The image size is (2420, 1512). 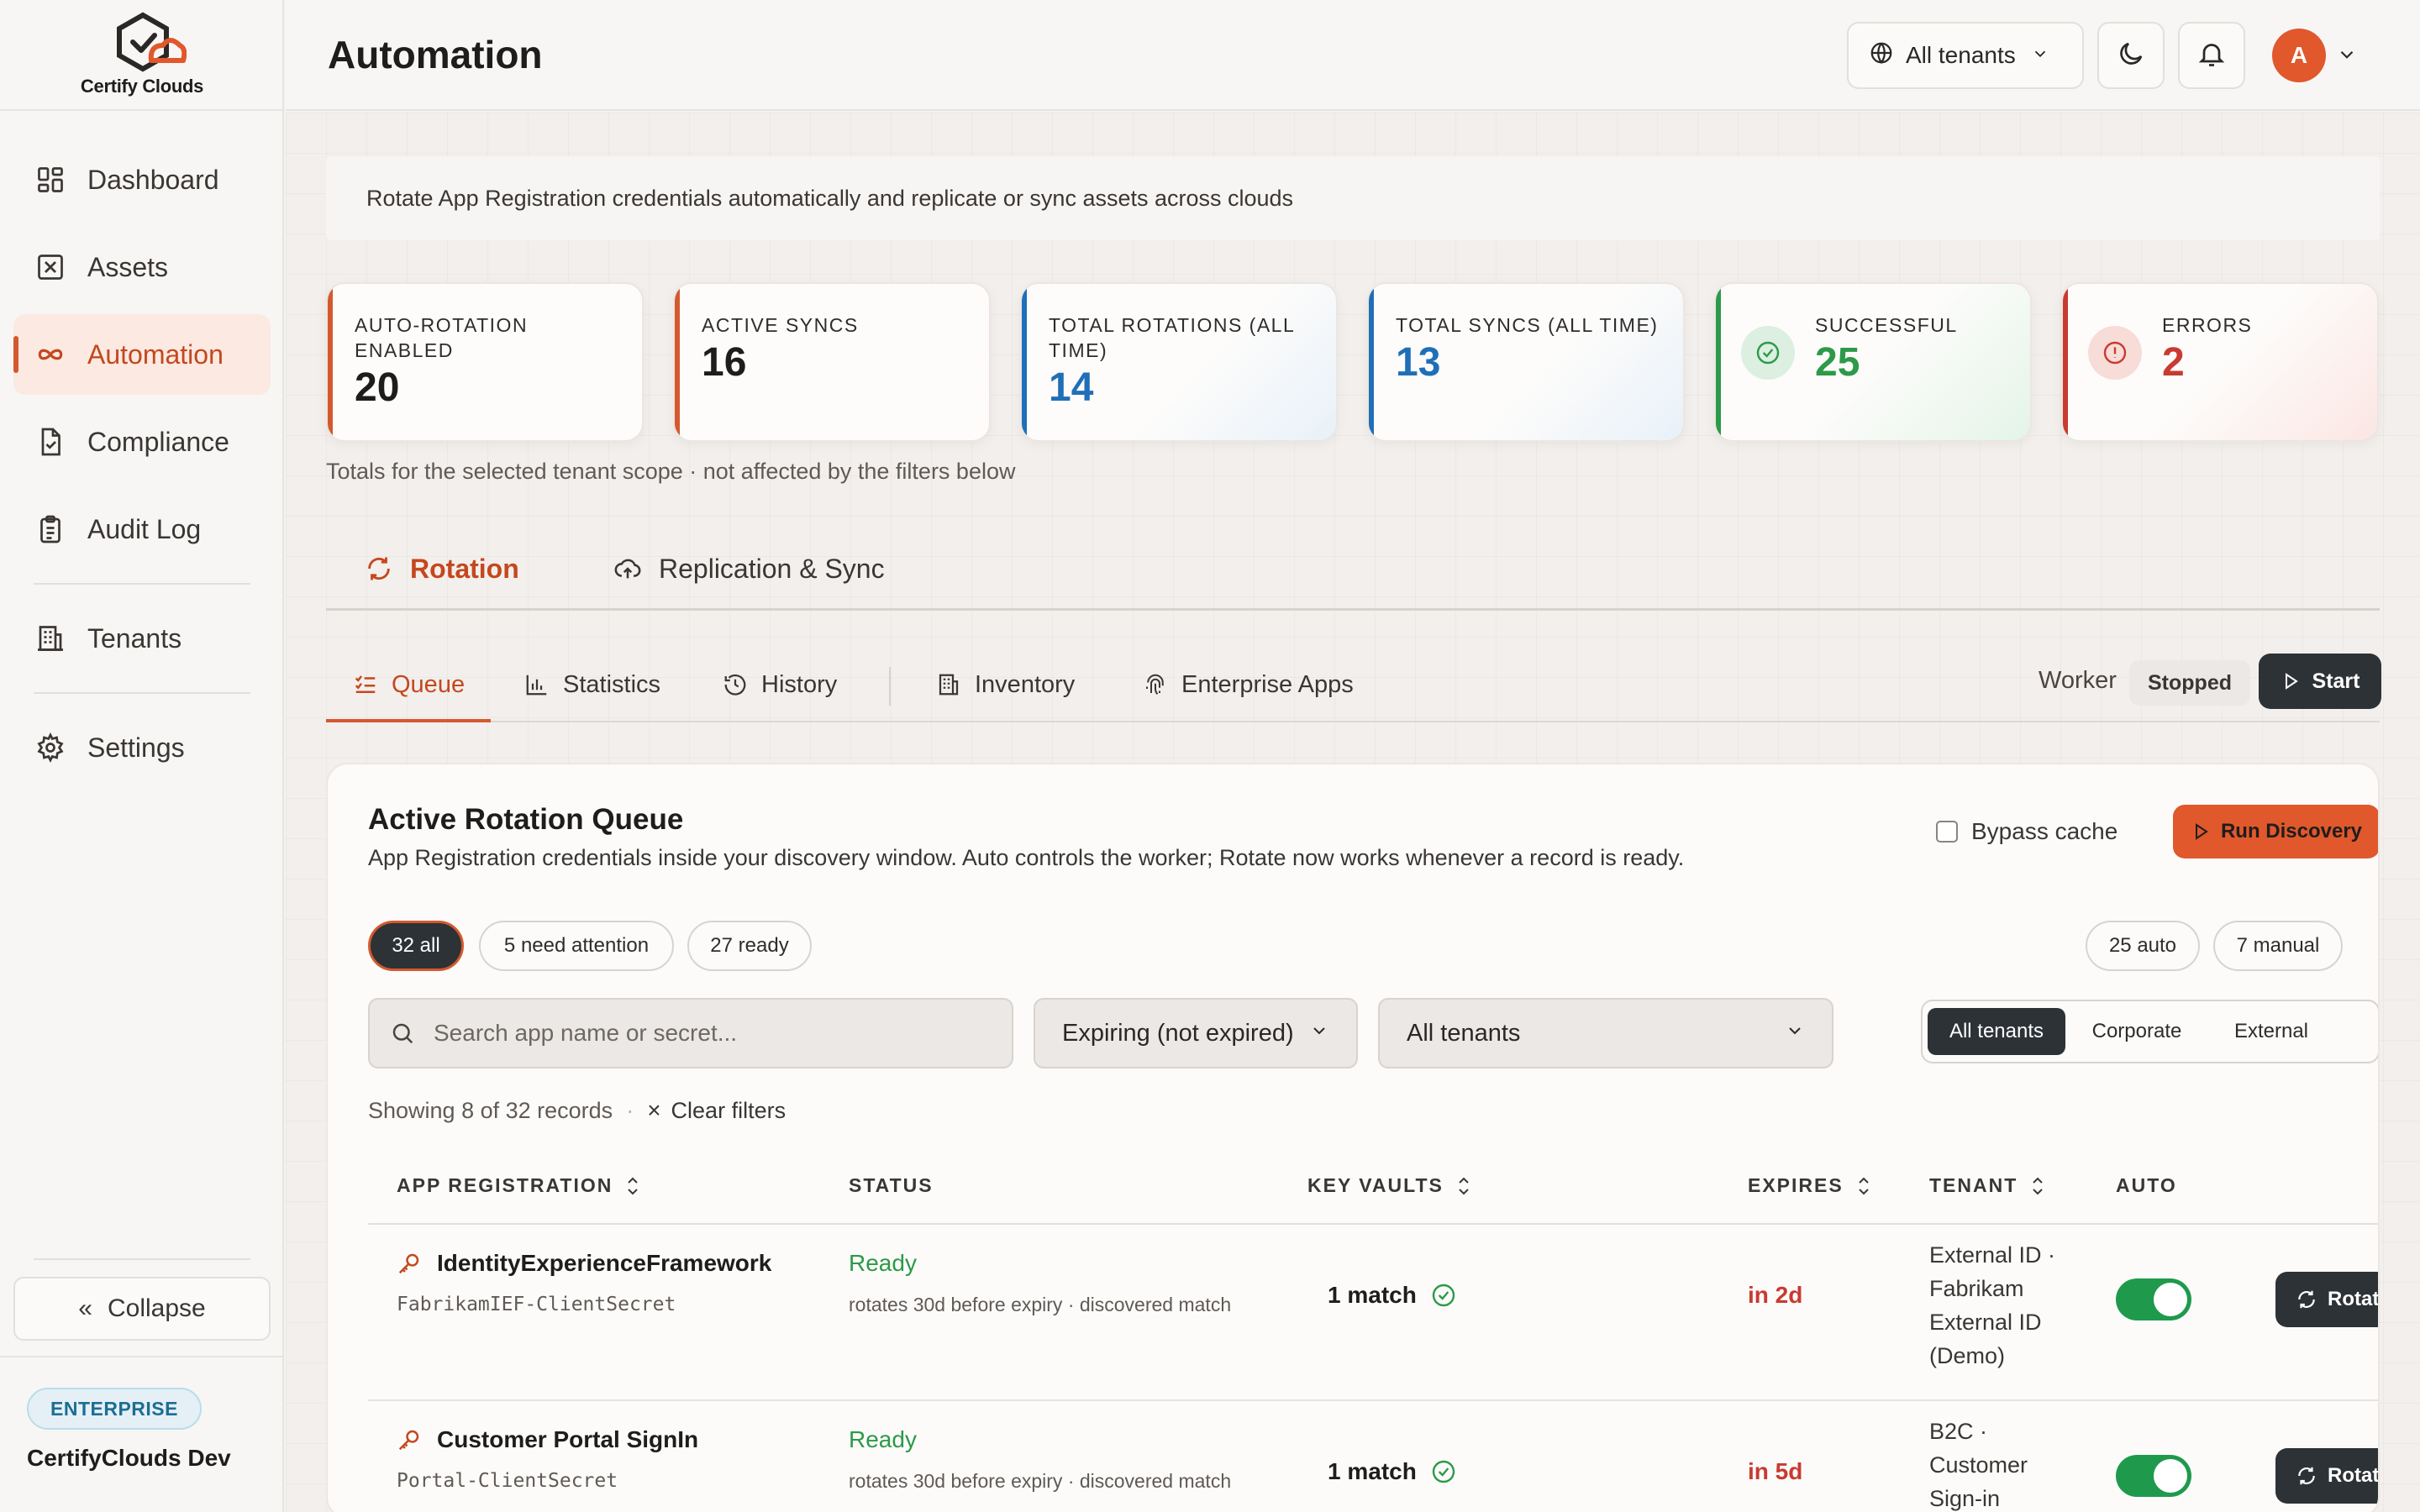 What do you see at coordinates (408, 720) in the screenshot?
I see `active-subtab-indicator` at bounding box center [408, 720].